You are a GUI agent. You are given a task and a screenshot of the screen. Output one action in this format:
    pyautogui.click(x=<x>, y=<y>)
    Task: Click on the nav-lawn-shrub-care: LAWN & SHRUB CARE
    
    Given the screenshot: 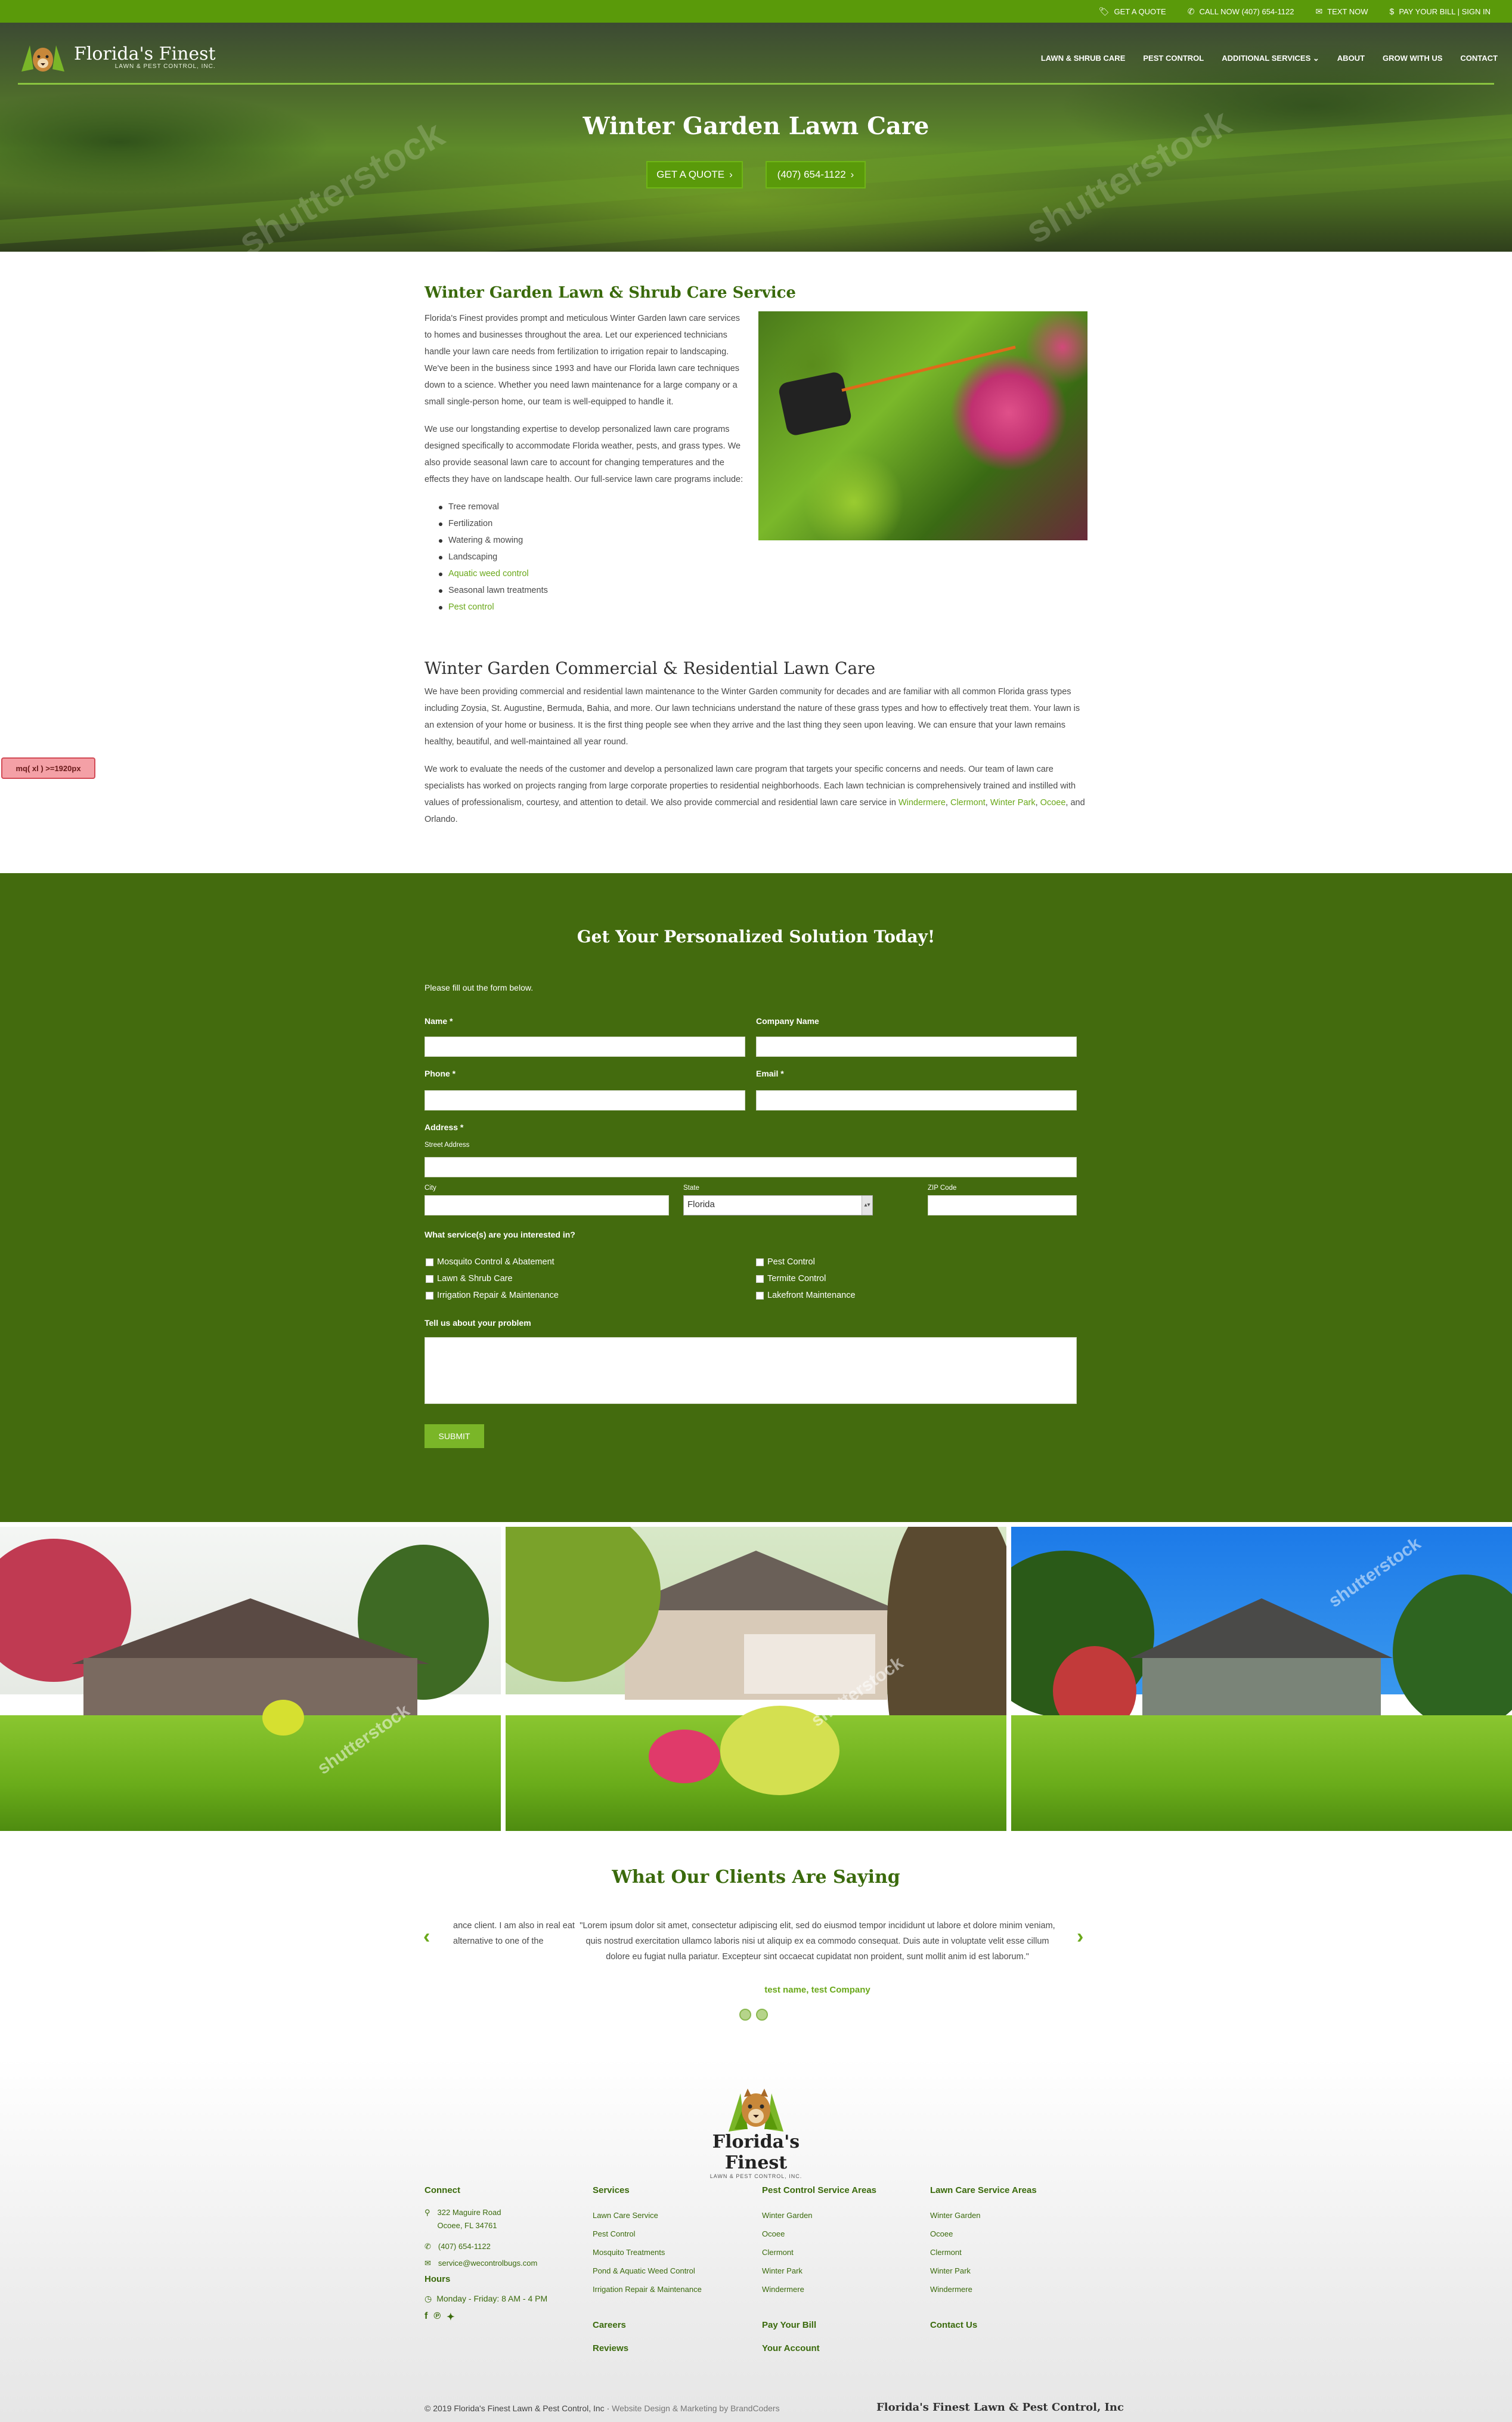 What is the action you would take?
    pyautogui.click(x=1083, y=58)
    